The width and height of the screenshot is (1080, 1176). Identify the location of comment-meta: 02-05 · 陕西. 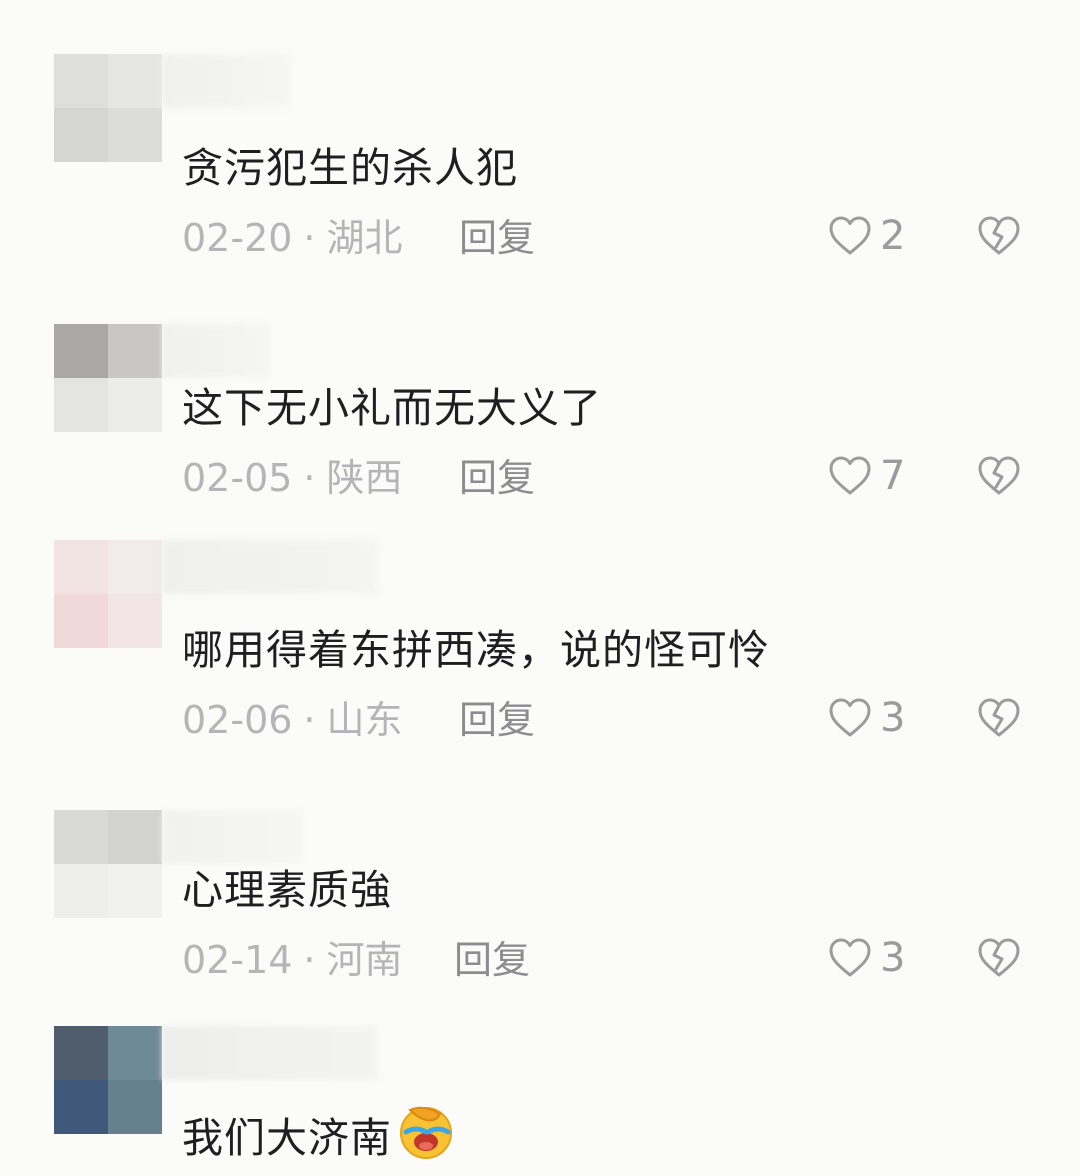
(292, 478).